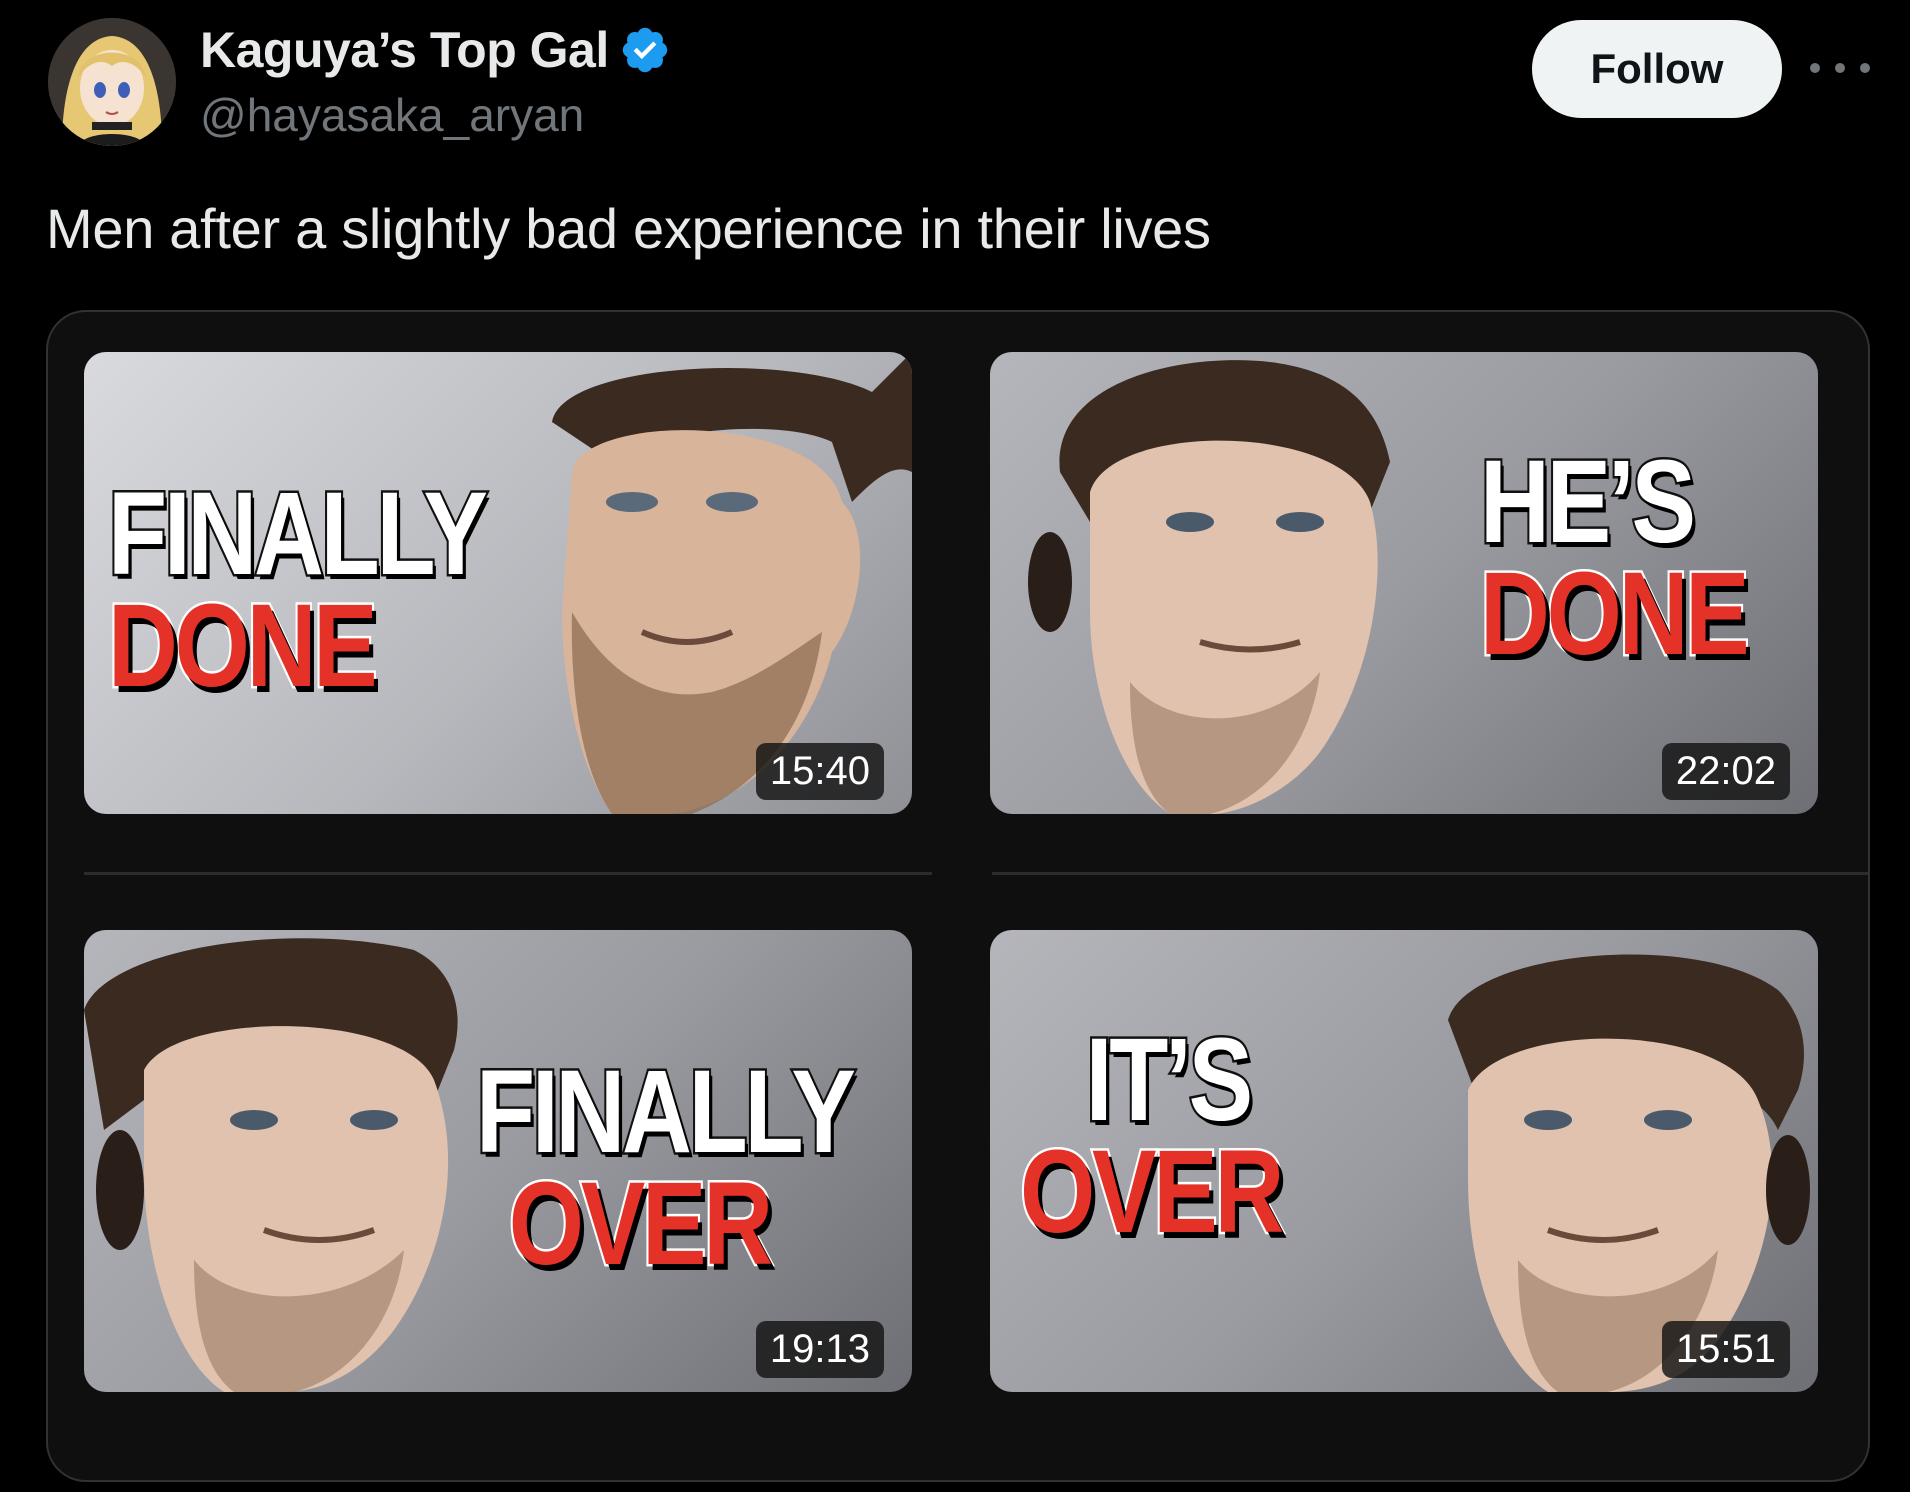 The image size is (1910, 1492). I want to click on anime-avatar-icon, so click(112, 82).